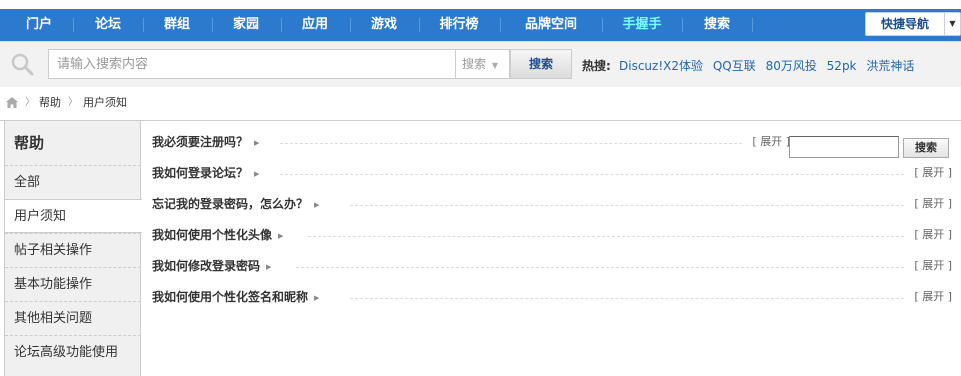  I want to click on hot-search-link: Discuz!X2体验, so click(661, 66).